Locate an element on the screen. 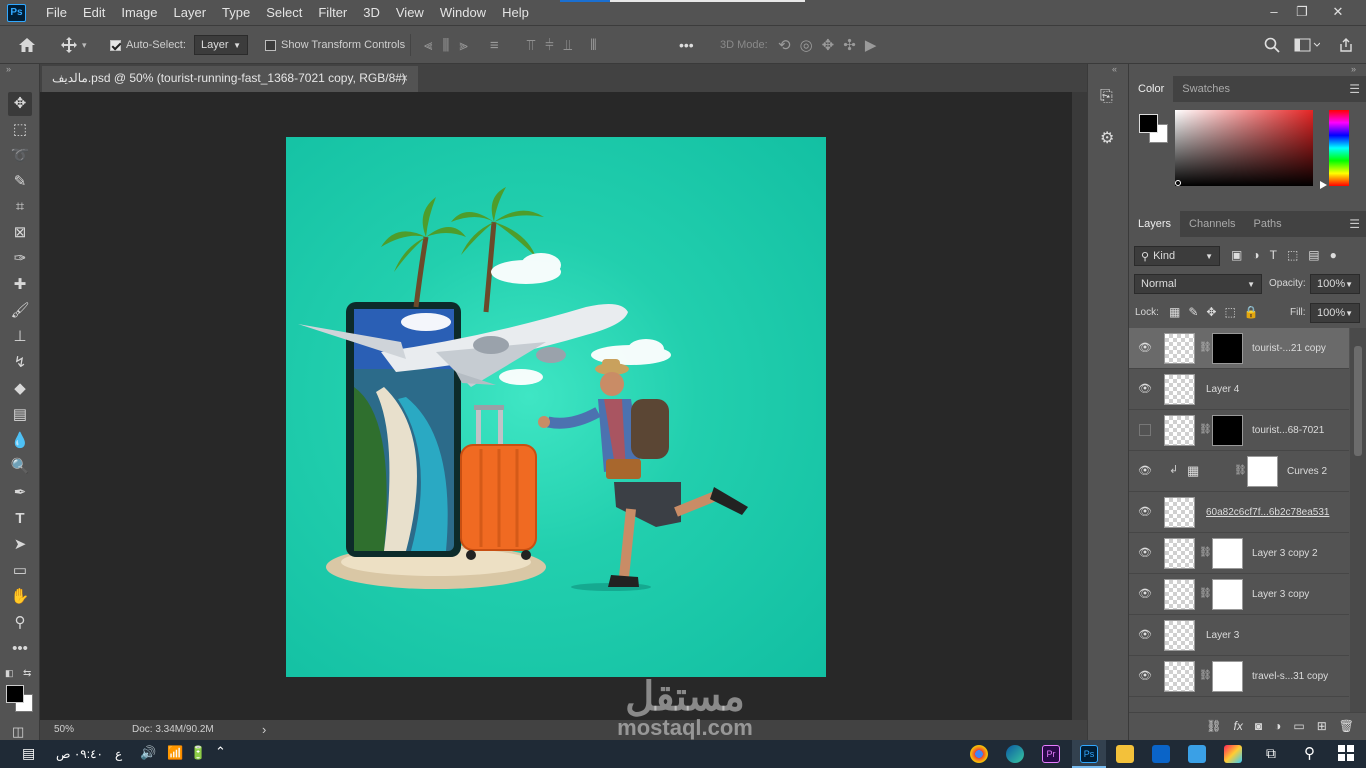 Image resolution: width=1366 pixels, height=768 pixels. quick-select-tool-icon: ✎ is located at coordinates (20, 182).